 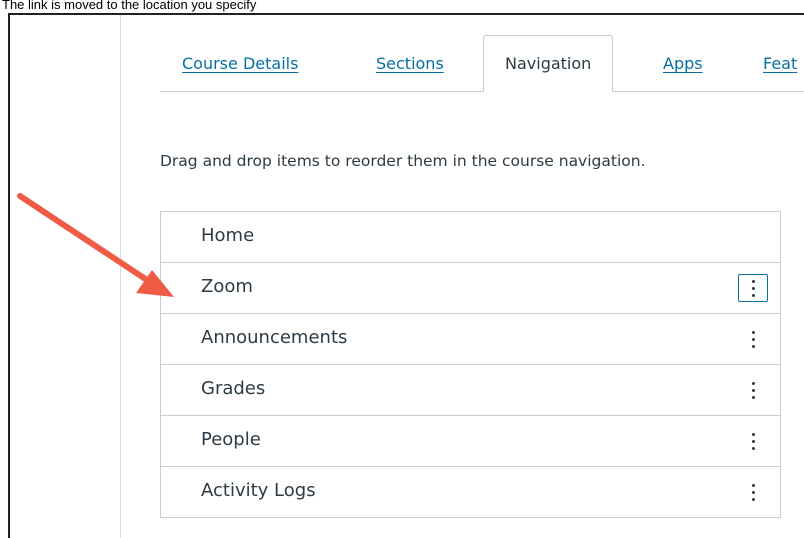 I want to click on nav-item-home: Home, so click(x=470, y=237).